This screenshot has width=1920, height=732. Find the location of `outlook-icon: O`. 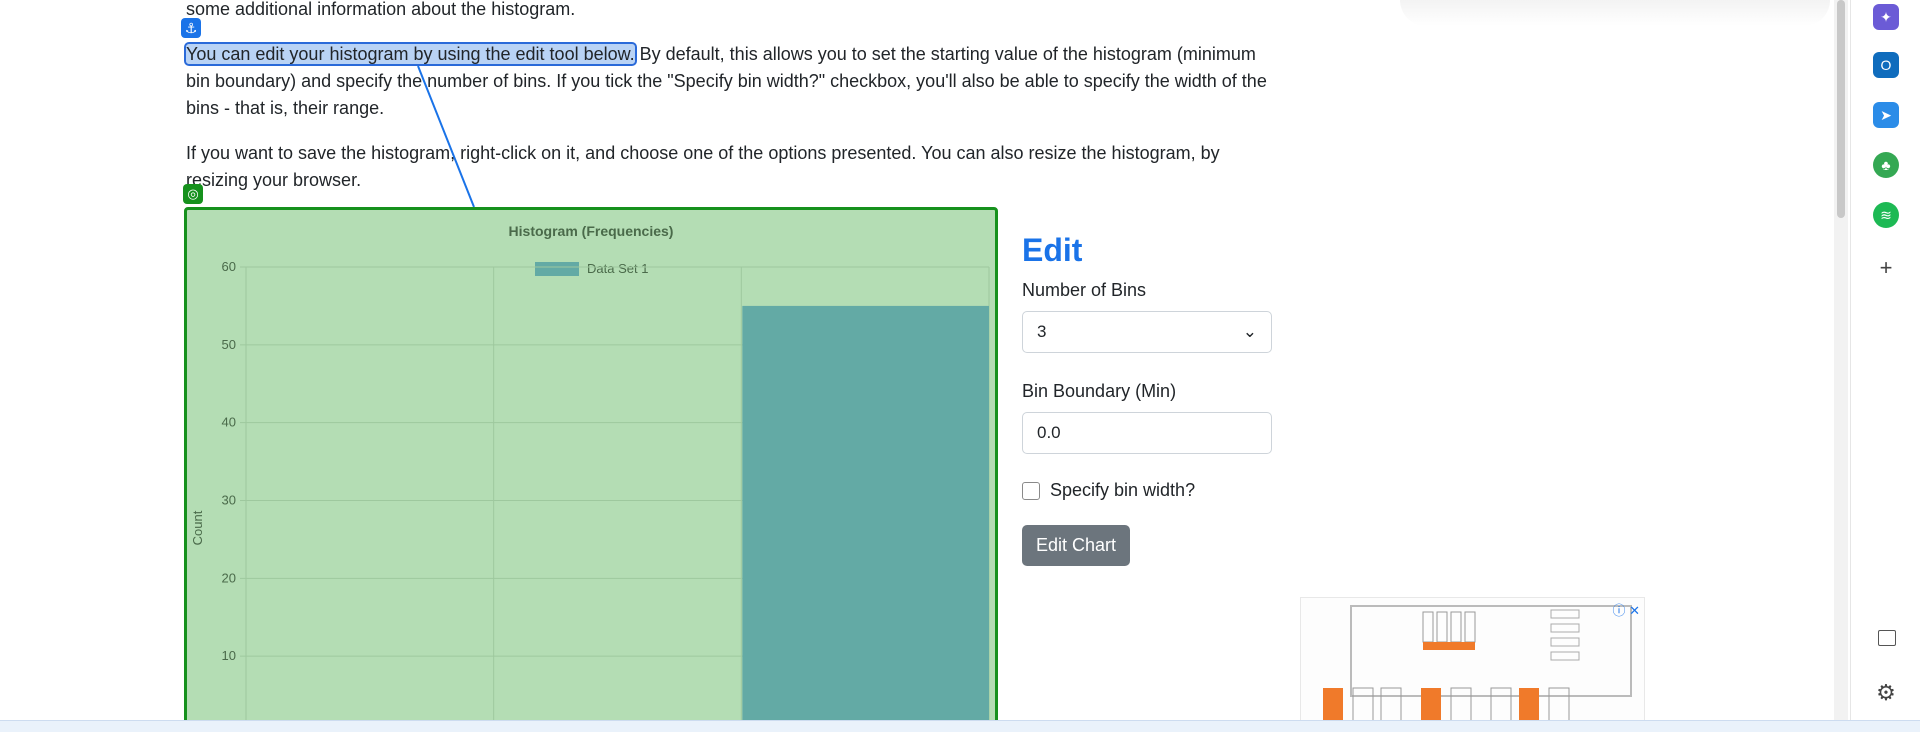

outlook-icon: O is located at coordinates (1886, 65).